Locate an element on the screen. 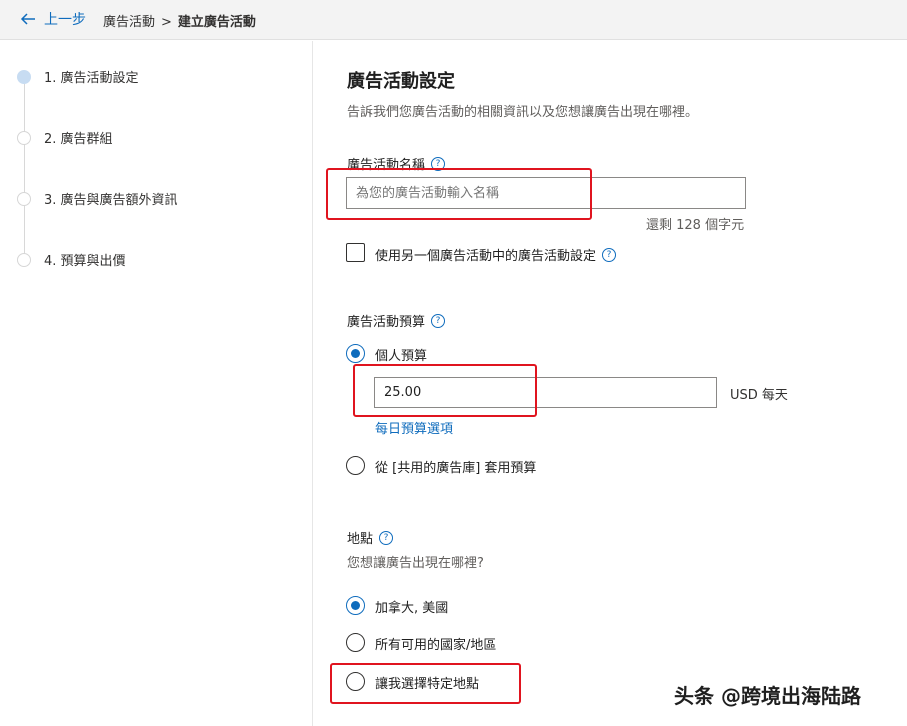  step-connector-line is located at coordinates (24, 167).